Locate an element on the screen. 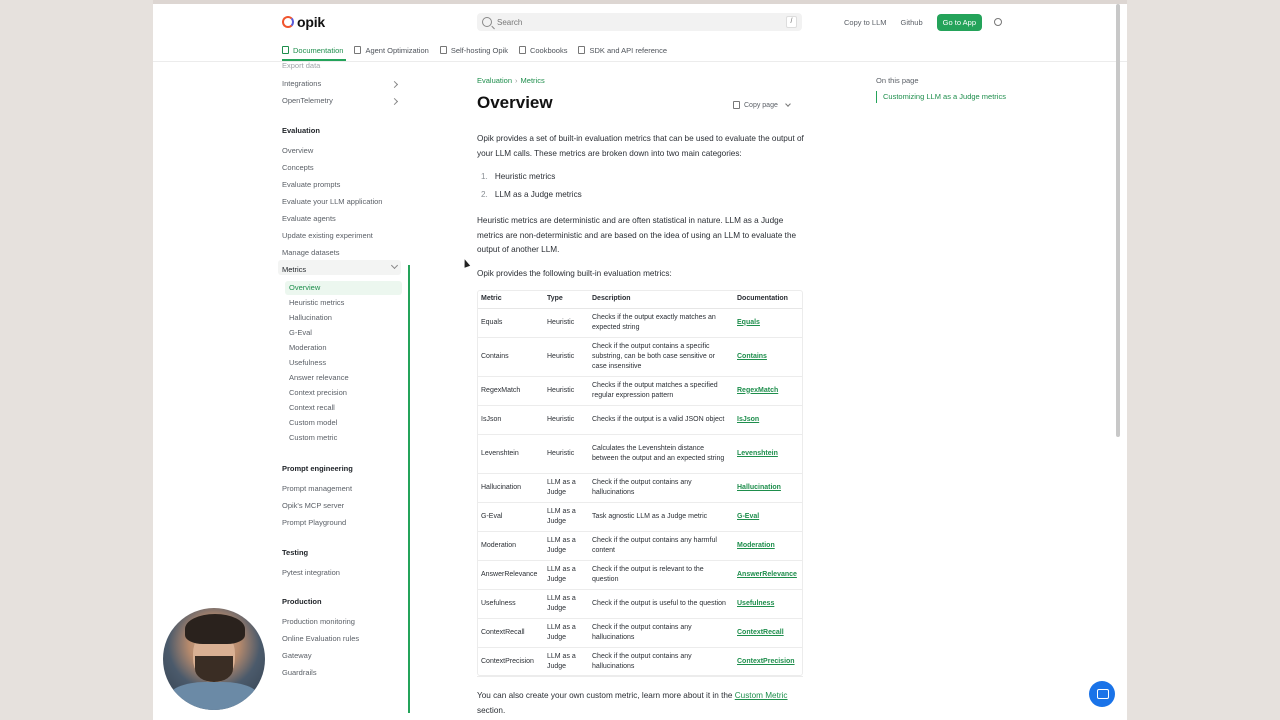 The height and width of the screenshot is (720, 1280). sidebar-item-integrations: Integrations is located at coordinates (301, 84).